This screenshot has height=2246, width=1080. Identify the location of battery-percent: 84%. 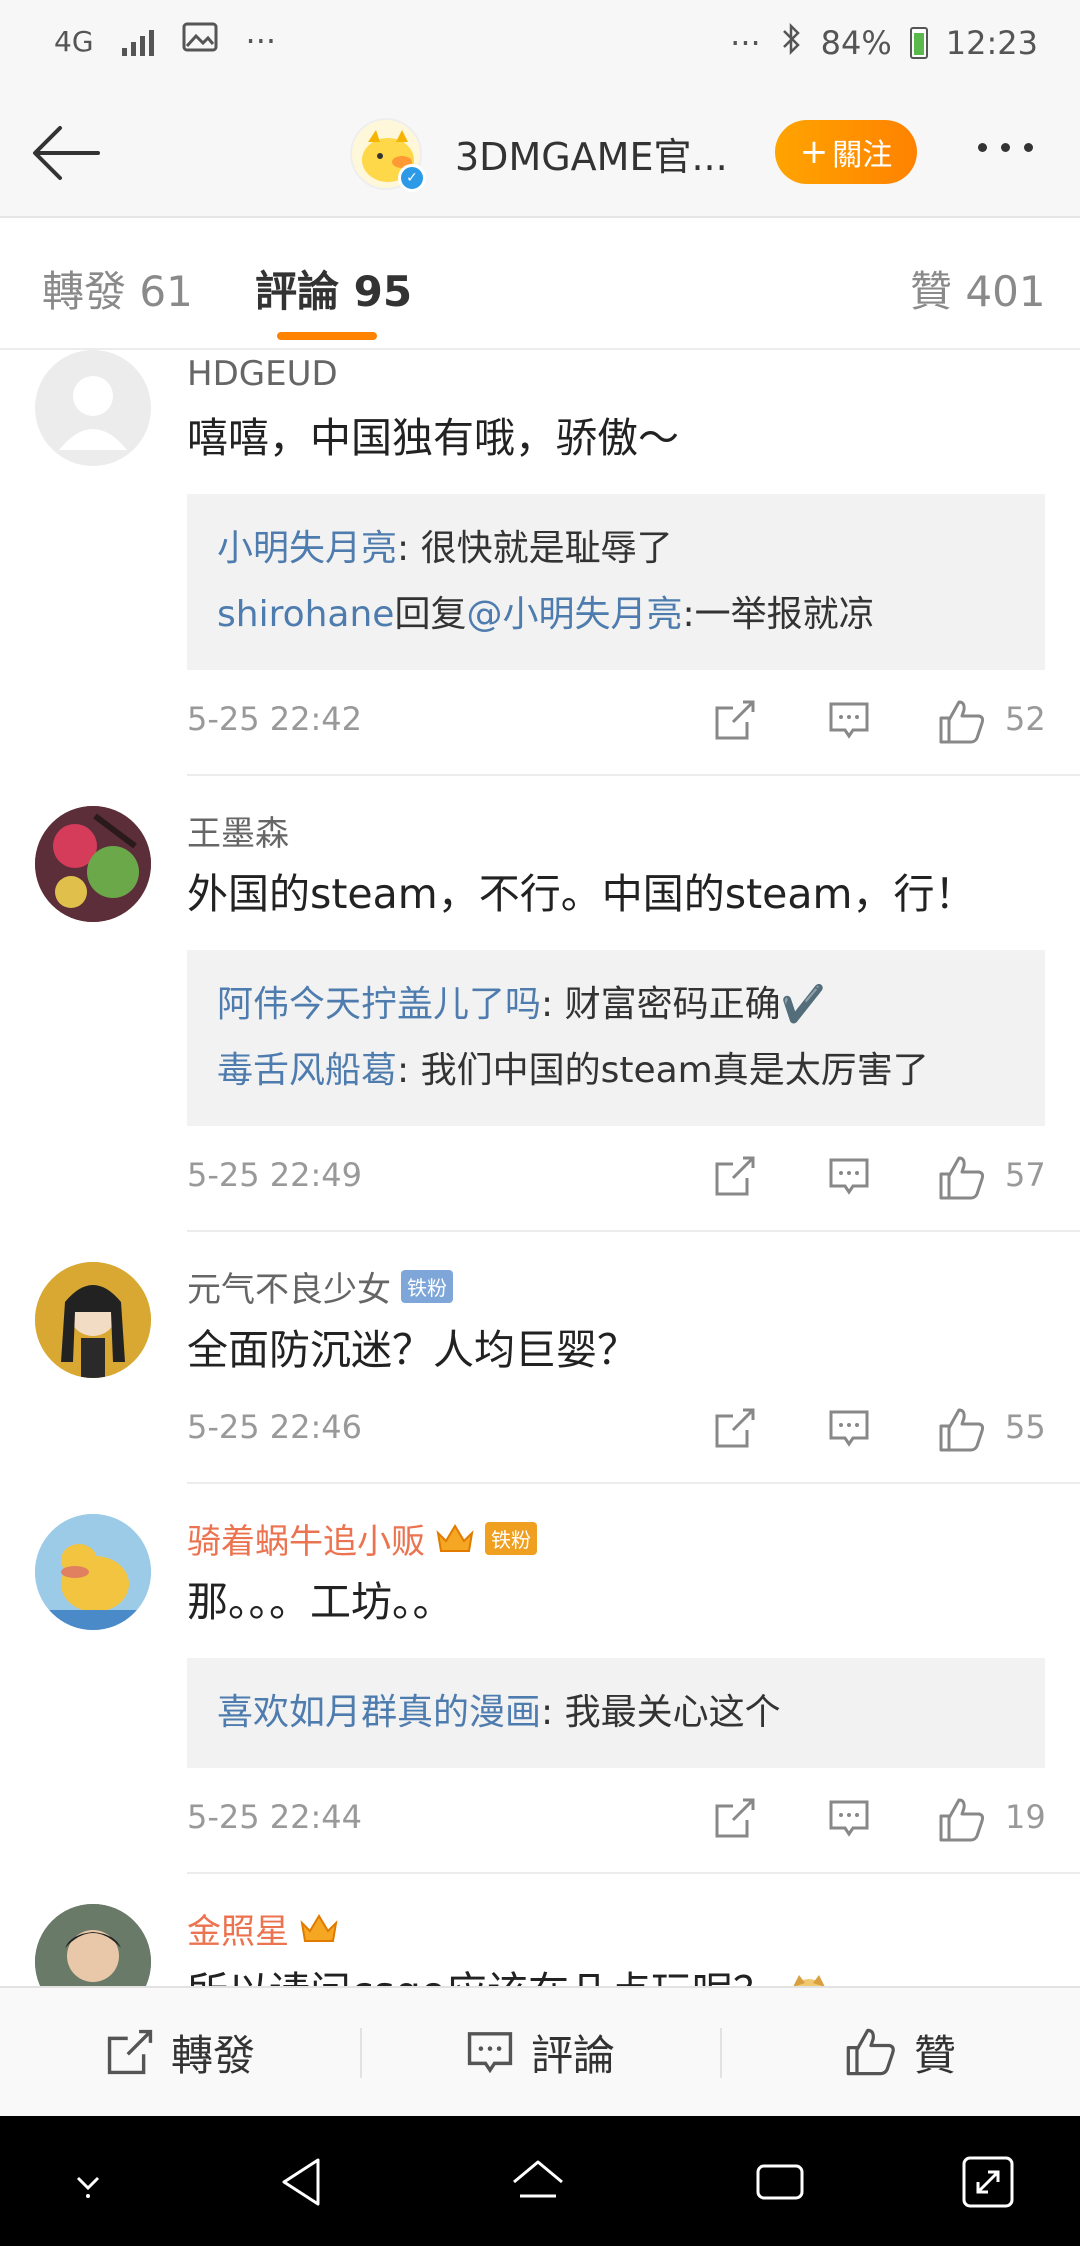
(856, 43).